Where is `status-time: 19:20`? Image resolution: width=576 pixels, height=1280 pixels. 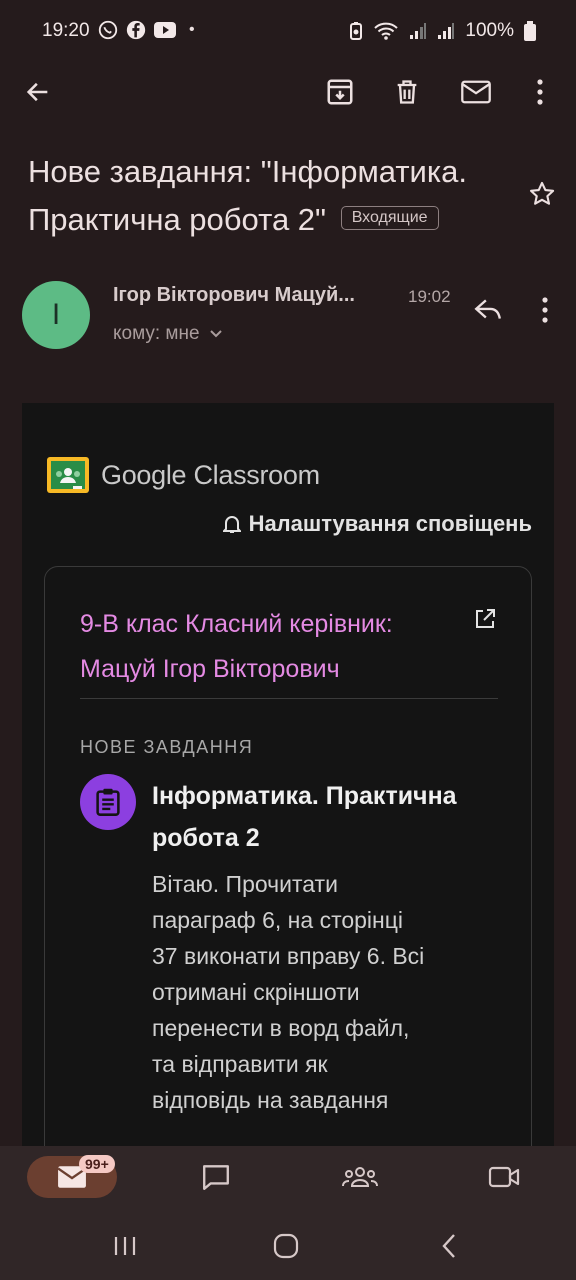
status-time: 19:20 is located at coordinates (66, 30).